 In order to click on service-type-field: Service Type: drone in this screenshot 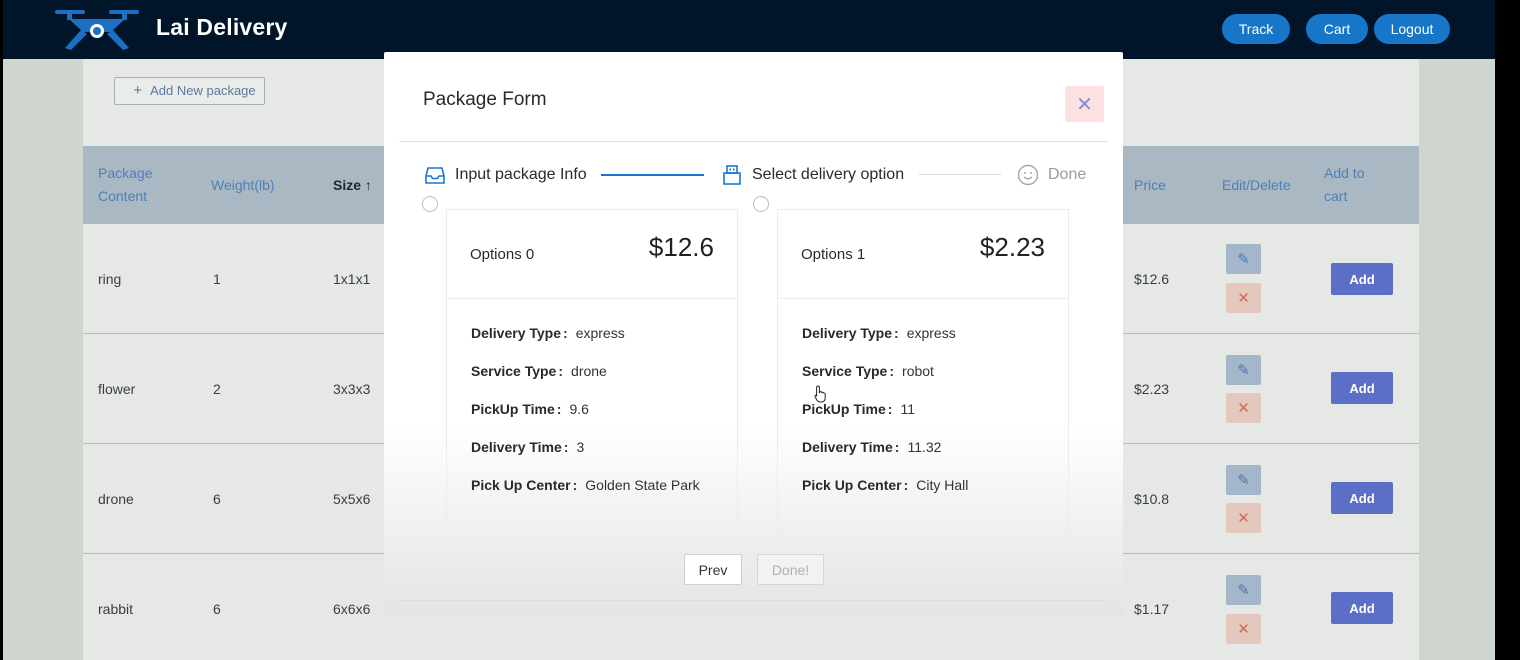, I will do `click(539, 371)`.